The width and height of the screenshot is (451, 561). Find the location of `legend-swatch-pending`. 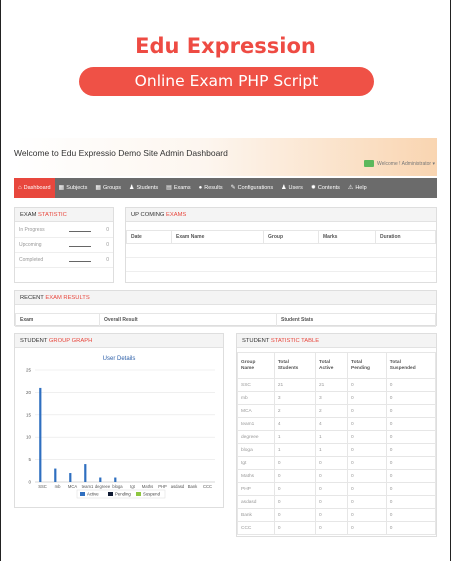

legend-swatch-pending is located at coordinates (110, 494).